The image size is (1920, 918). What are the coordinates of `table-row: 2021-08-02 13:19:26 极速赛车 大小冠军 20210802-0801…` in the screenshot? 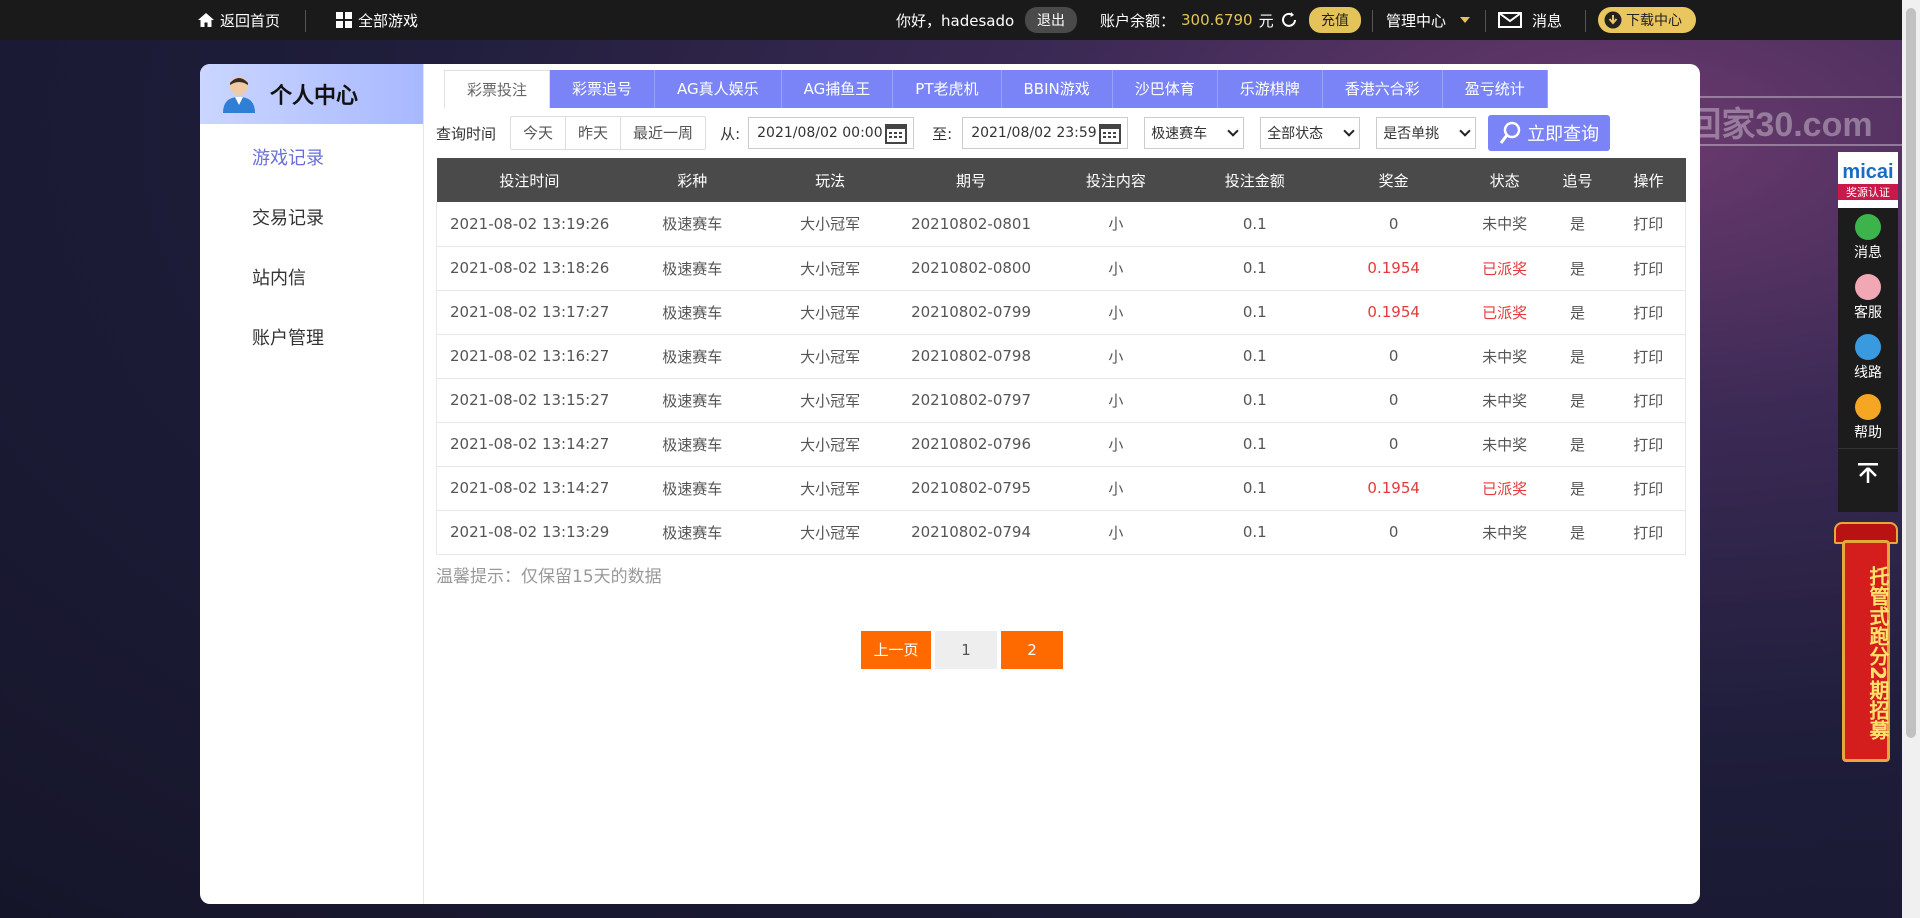 It's located at (1061, 224).